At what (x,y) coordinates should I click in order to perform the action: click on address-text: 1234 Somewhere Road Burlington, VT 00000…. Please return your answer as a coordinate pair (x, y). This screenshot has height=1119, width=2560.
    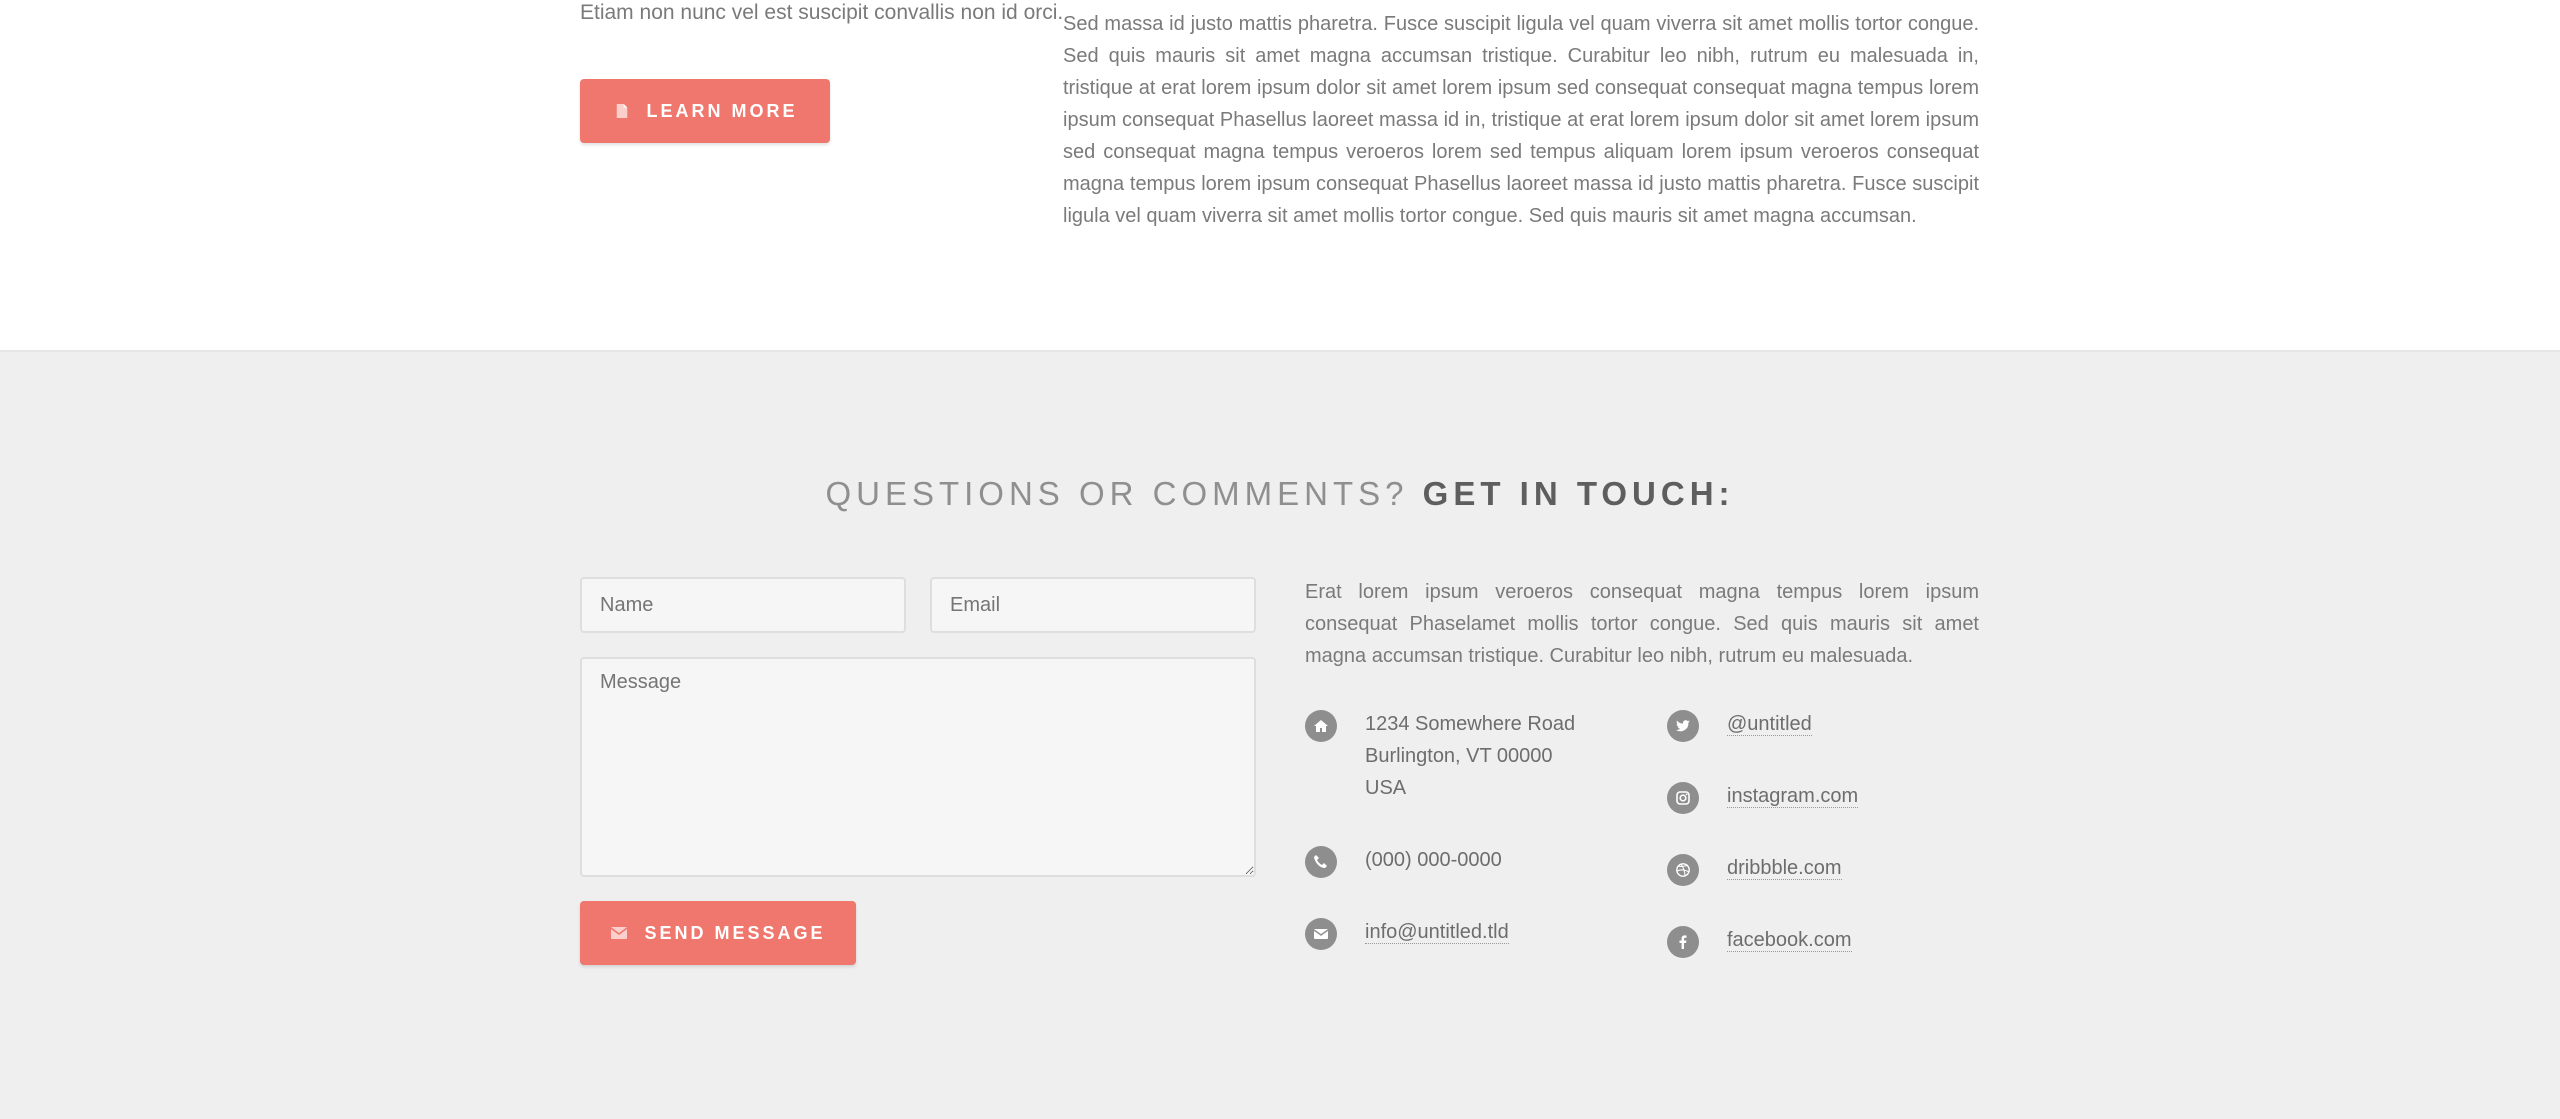
    Looking at the image, I should click on (1470, 756).